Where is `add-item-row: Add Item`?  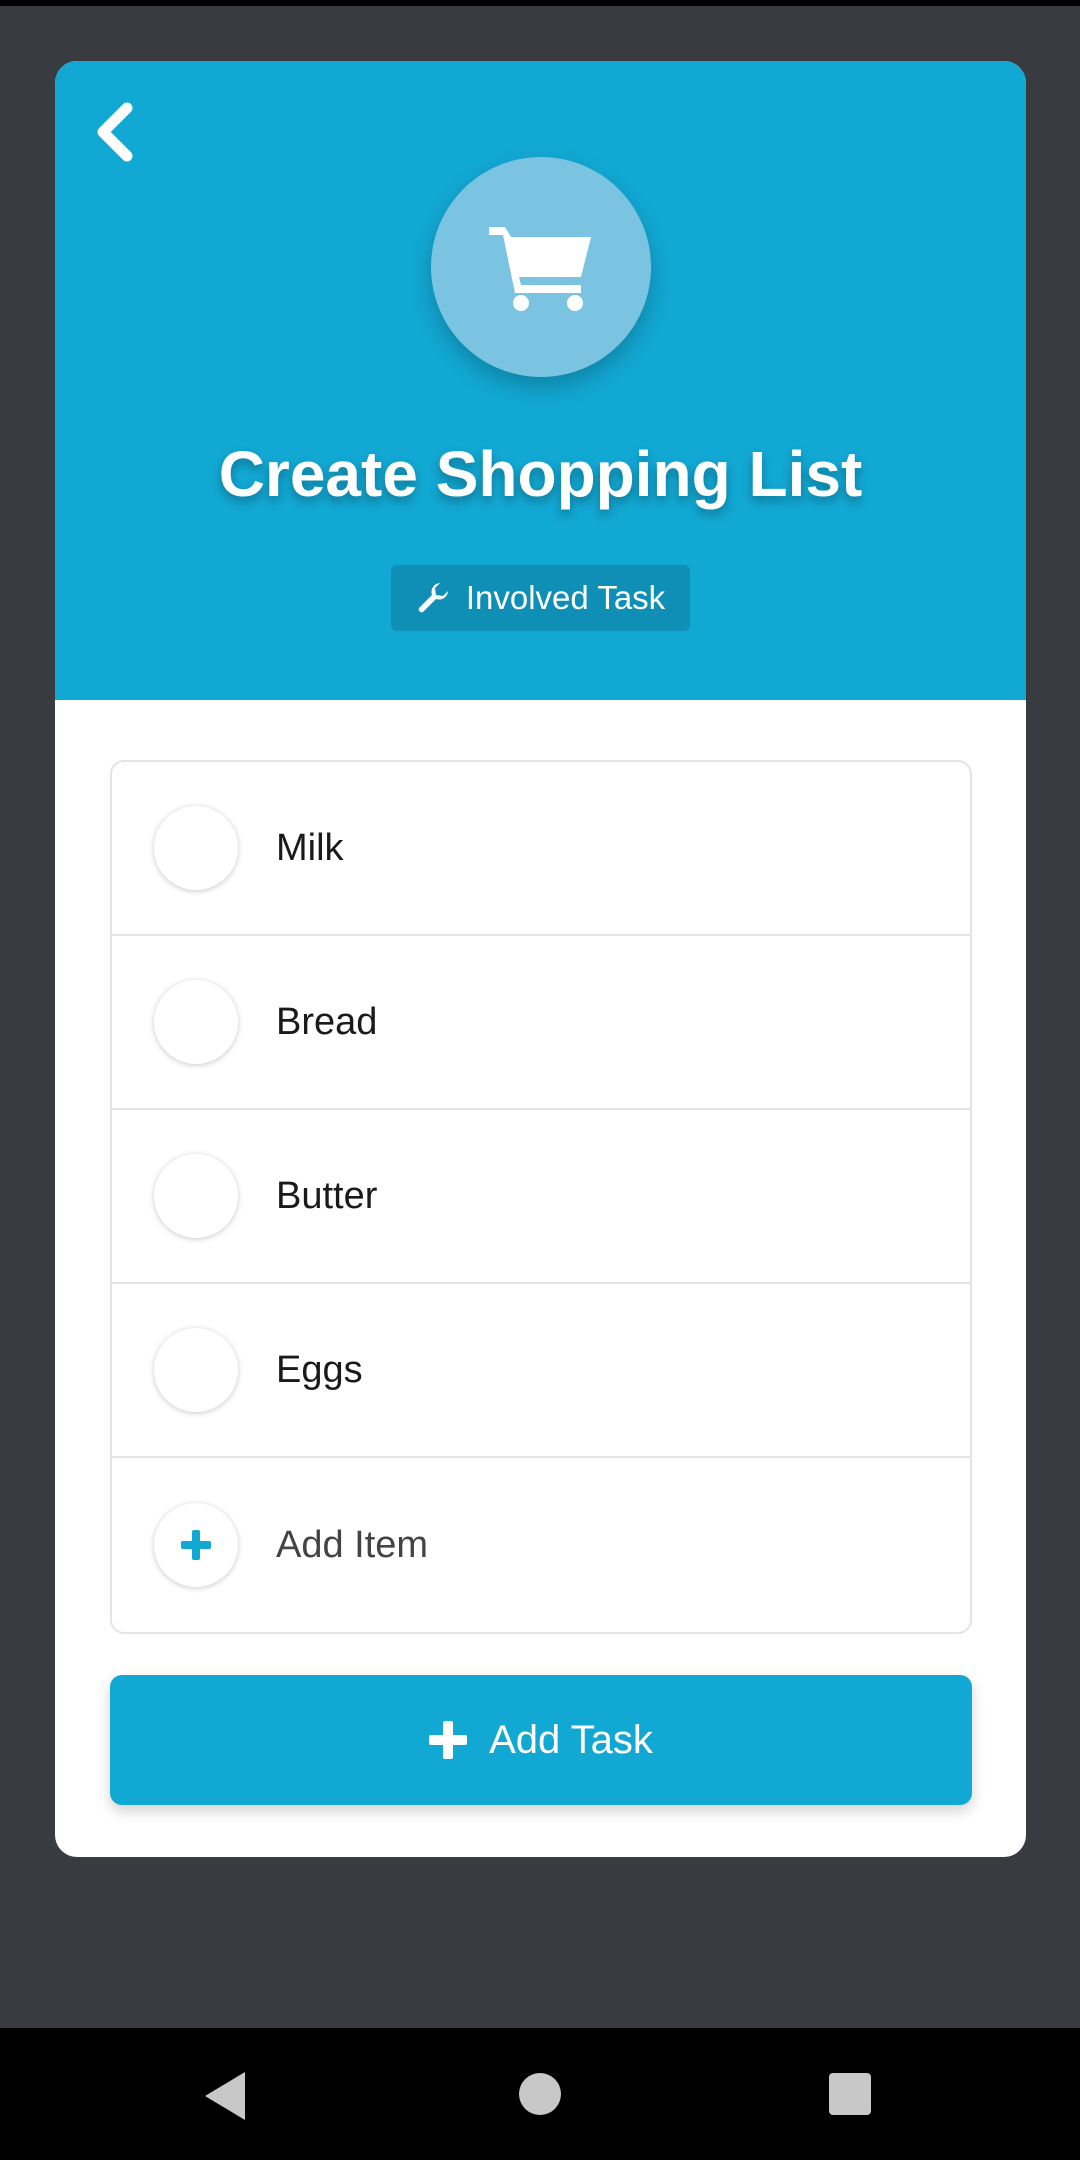 add-item-row: Add Item is located at coordinates (541, 1545).